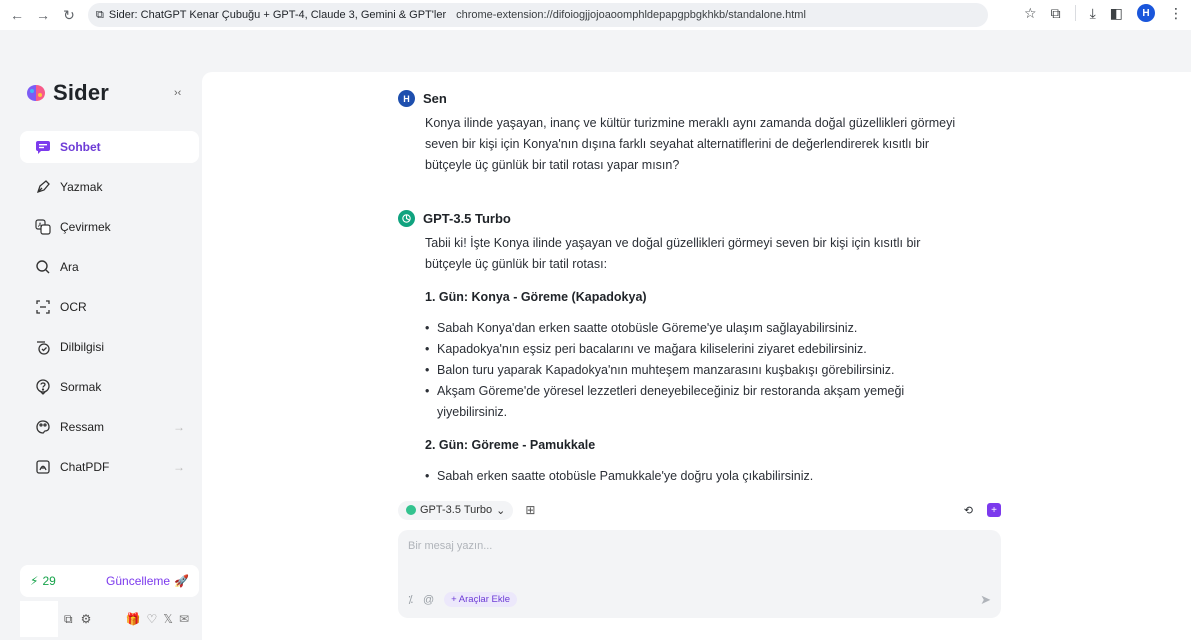  Describe the element at coordinates (82, 347) in the screenshot. I see `sidebar-item-label: Dilbilgisi` at that location.